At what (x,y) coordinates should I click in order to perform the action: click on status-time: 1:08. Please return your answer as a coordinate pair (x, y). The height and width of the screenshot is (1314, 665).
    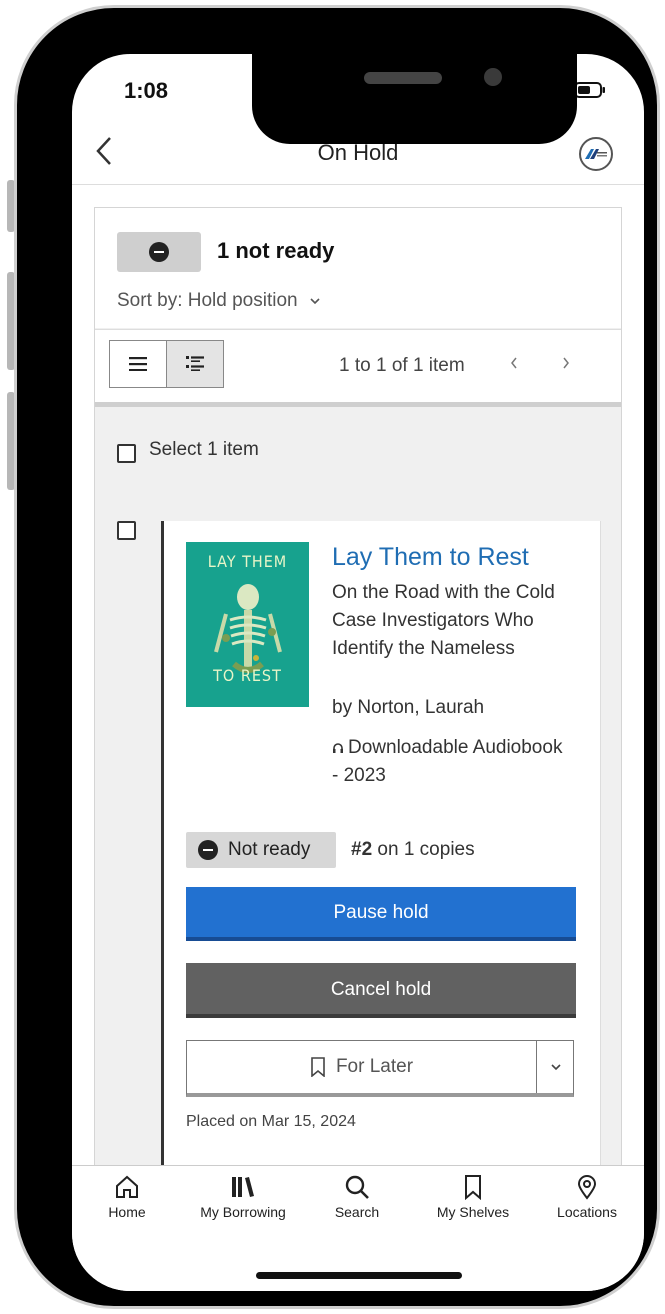
    Looking at the image, I should click on (146, 90).